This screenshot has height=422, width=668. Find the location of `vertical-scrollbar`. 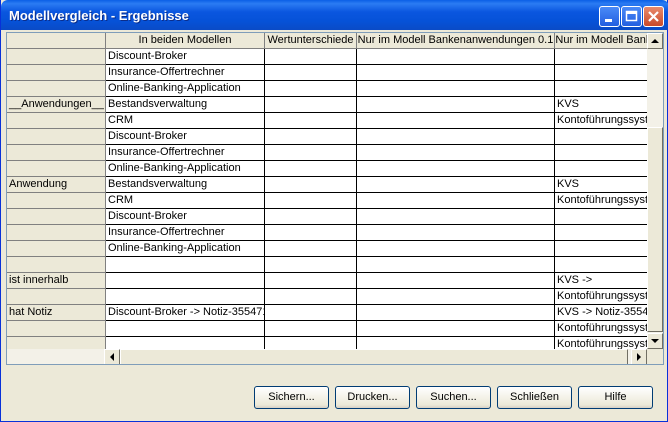

vertical-scrollbar is located at coordinates (655, 191).